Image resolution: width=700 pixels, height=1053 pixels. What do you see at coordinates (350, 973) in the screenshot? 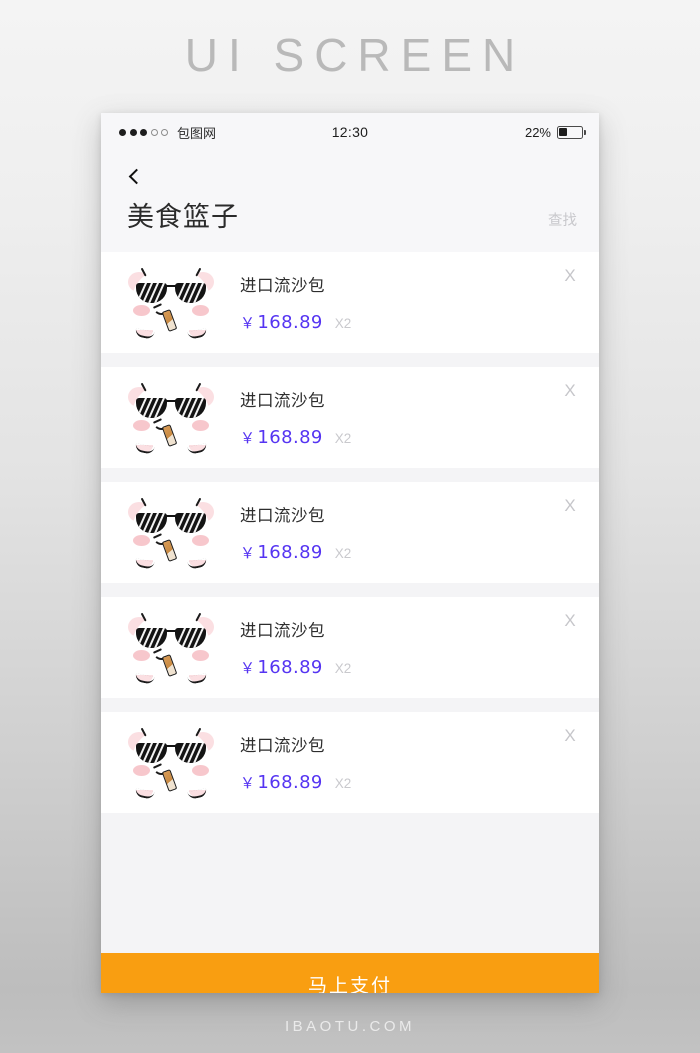
I see `pay-now-button: 马上支付` at bounding box center [350, 973].